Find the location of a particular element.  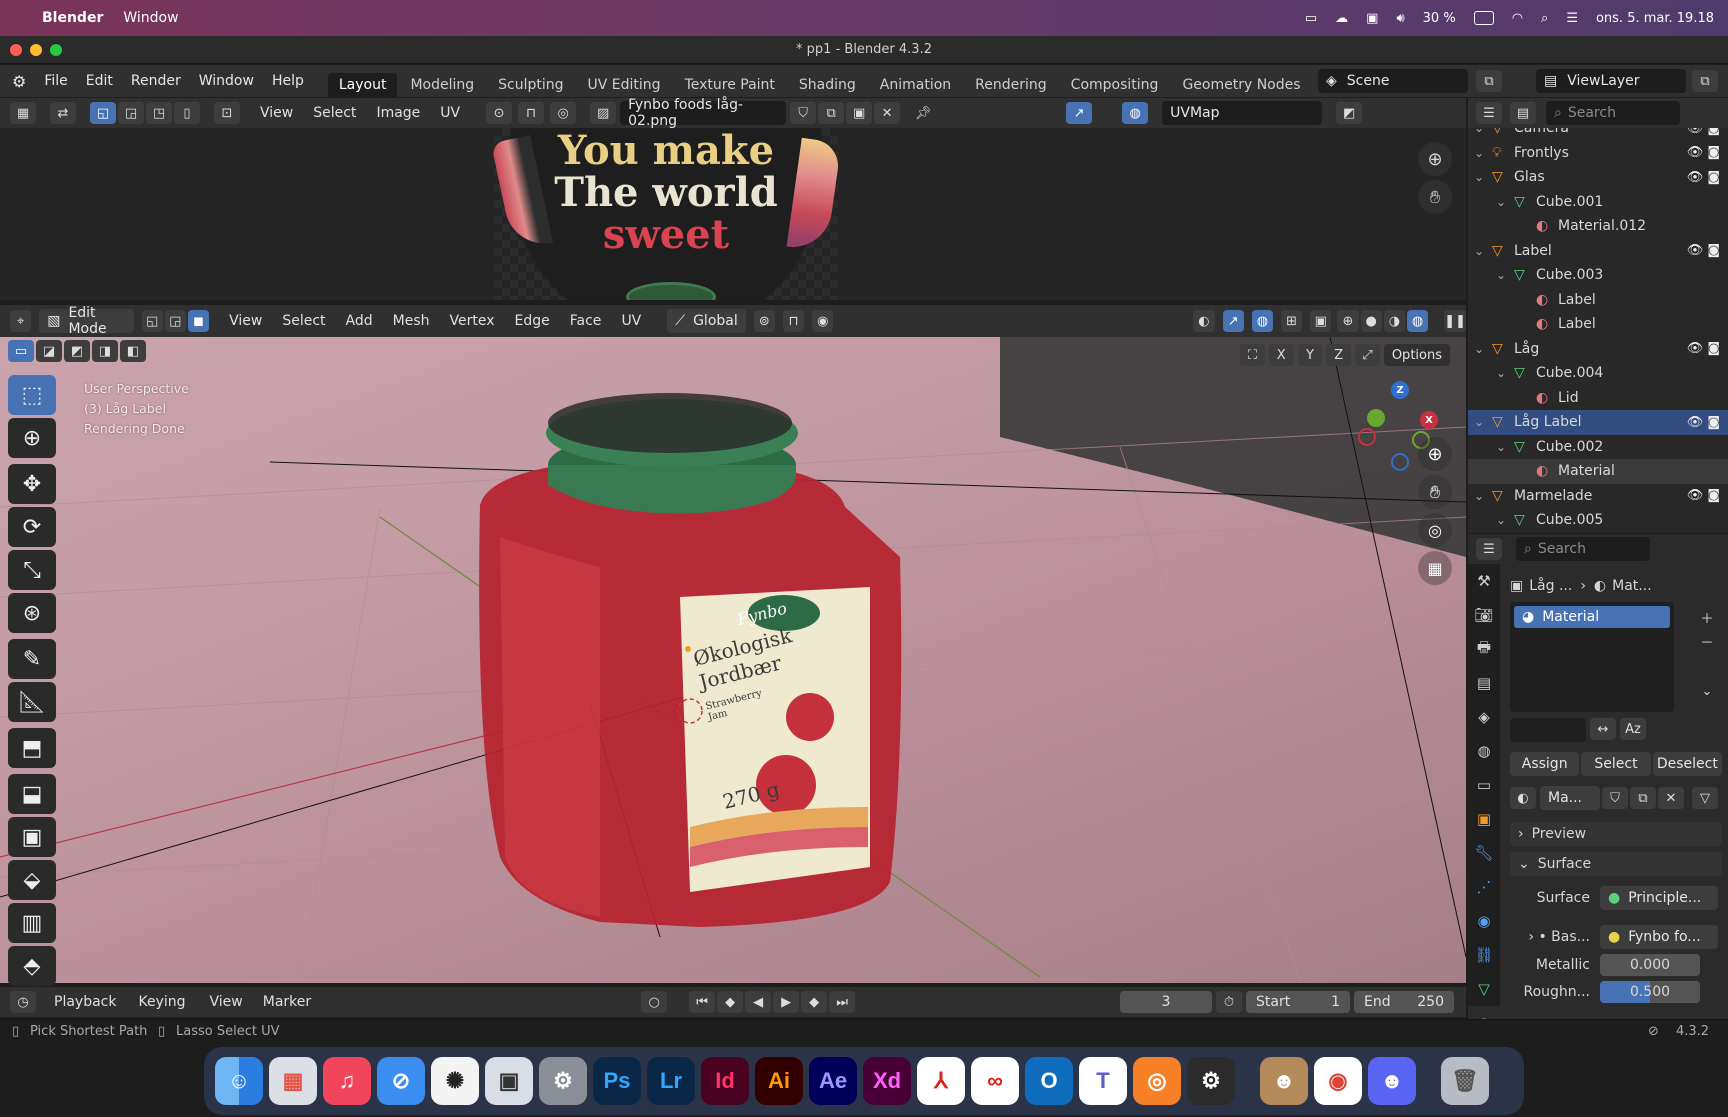

photoshop-icon: Ps is located at coordinates (617, 1081).